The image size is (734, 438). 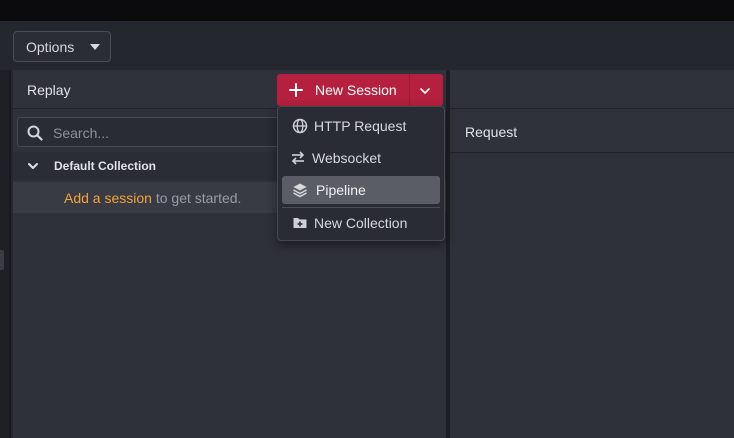 What do you see at coordinates (108, 198) in the screenshot?
I see `add-session-link: Add a session` at bounding box center [108, 198].